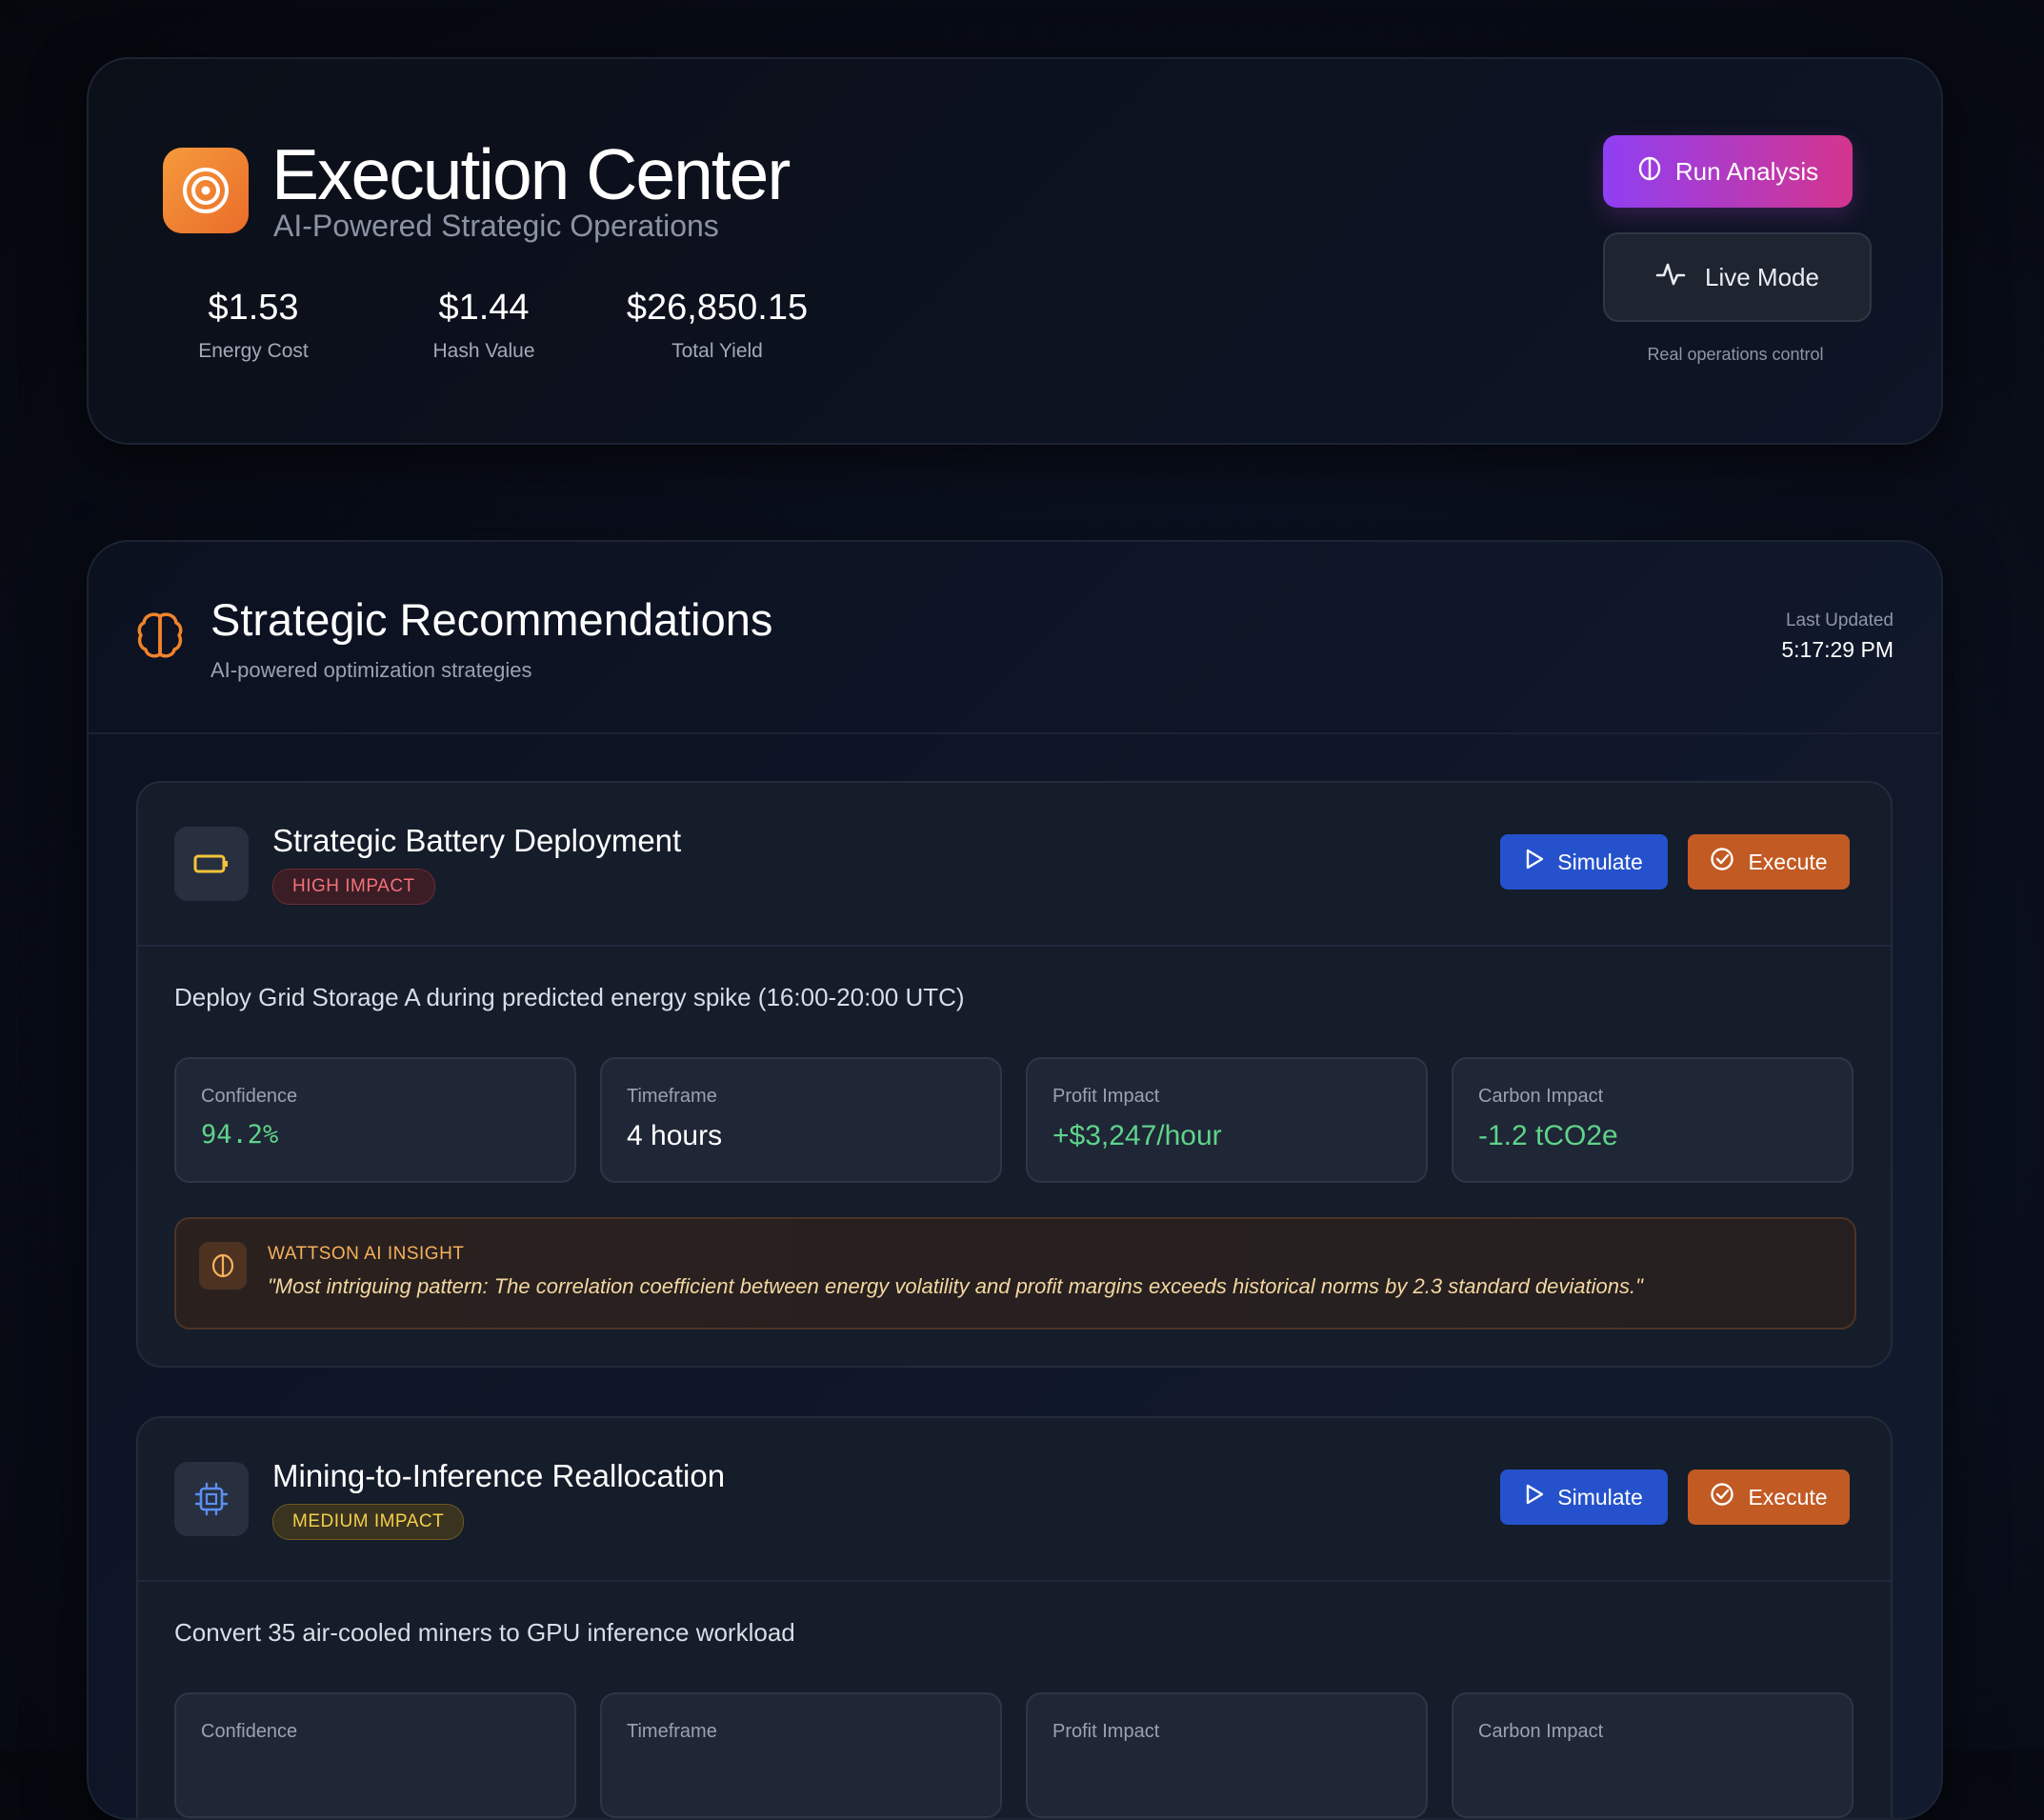 The width and height of the screenshot is (2044, 1820). What do you see at coordinates (1746, 171) in the screenshot?
I see `run-analysis-label: Run Analysis` at bounding box center [1746, 171].